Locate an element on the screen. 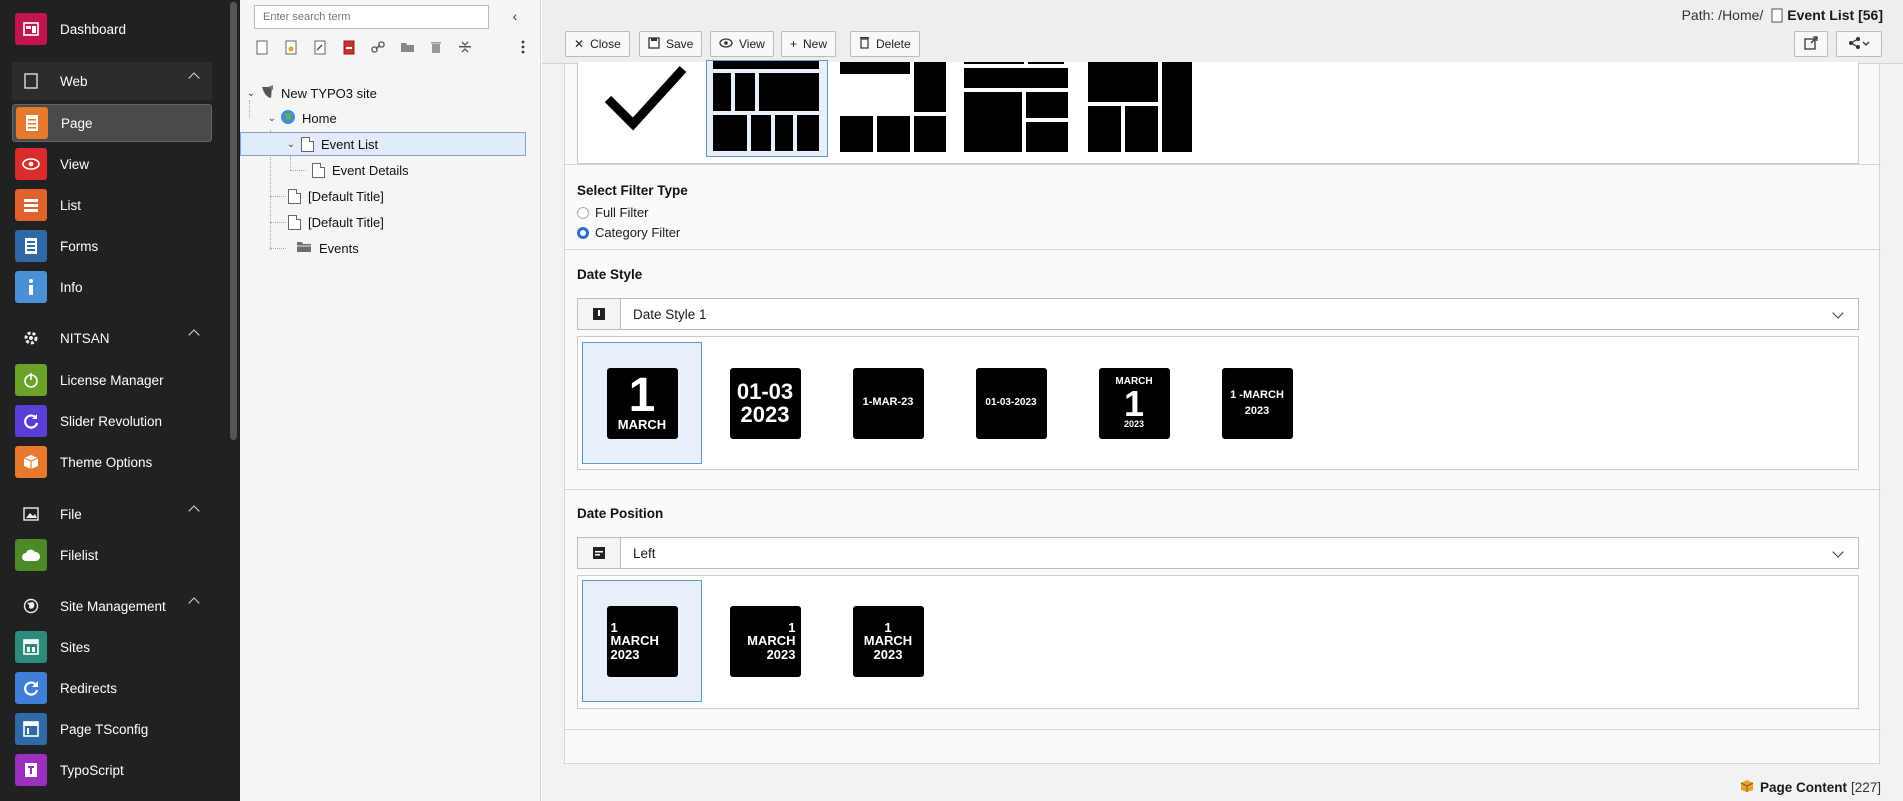 This screenshot has height=801, width=1903. new-button: + New is located at coordinates (809, 44).